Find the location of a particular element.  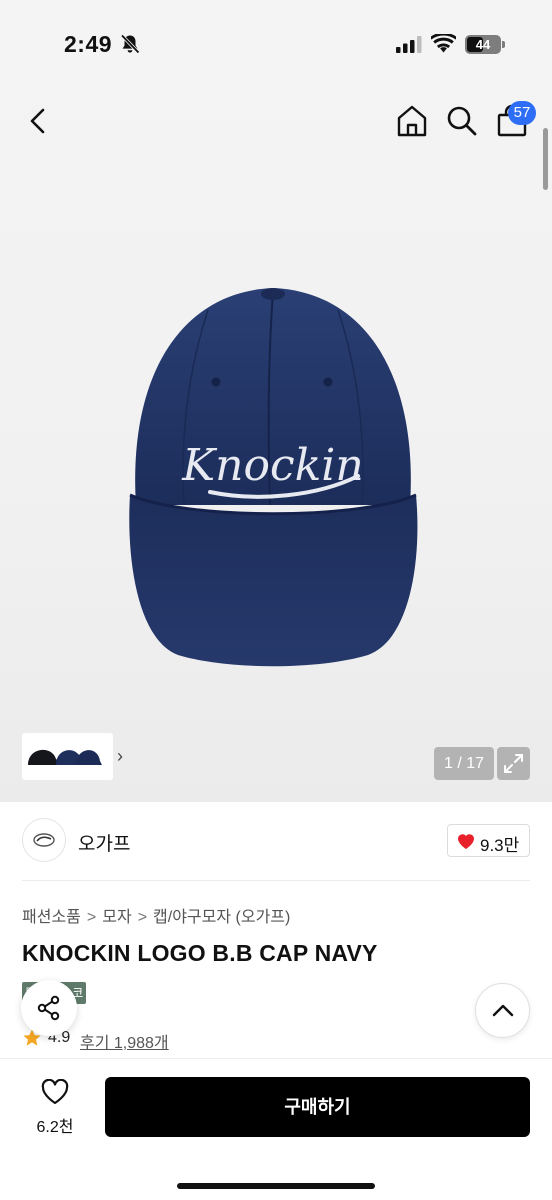

wifi-icon is located at coordinates (443, 43).